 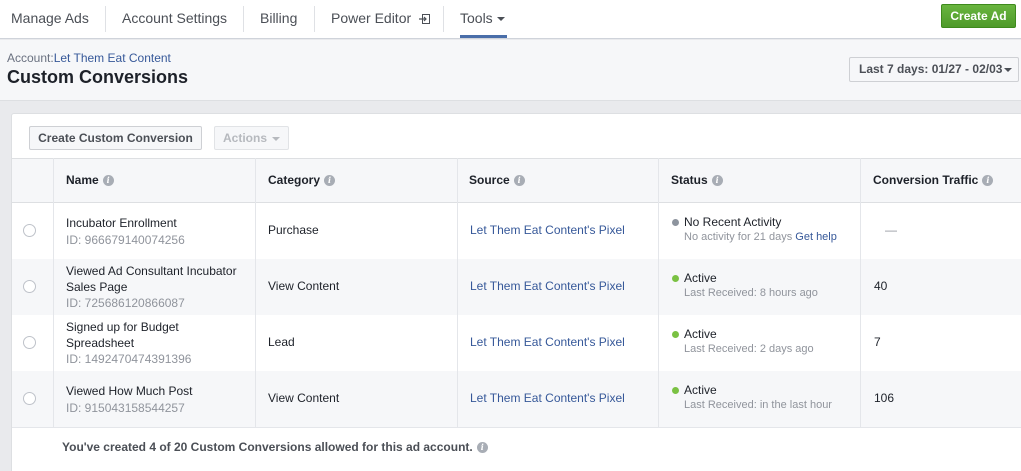 I want to click on active-tab-indicator, so click(x=483, y=36).